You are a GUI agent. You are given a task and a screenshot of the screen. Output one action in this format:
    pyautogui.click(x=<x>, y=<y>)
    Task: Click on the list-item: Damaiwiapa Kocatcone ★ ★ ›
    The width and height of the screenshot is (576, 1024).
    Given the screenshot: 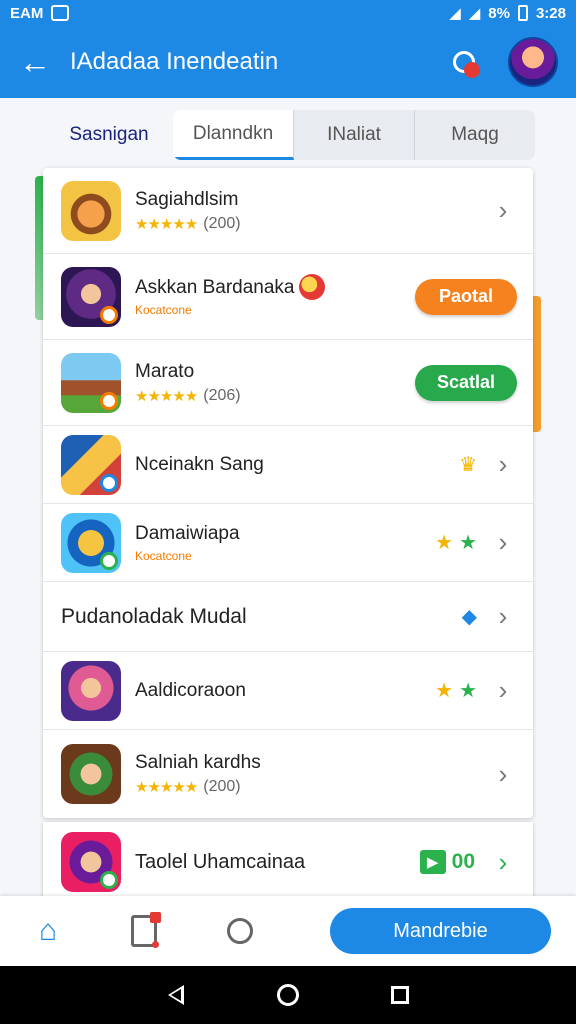 What is the action you would take?
    pyautogui.click(x=288, y=543)
    